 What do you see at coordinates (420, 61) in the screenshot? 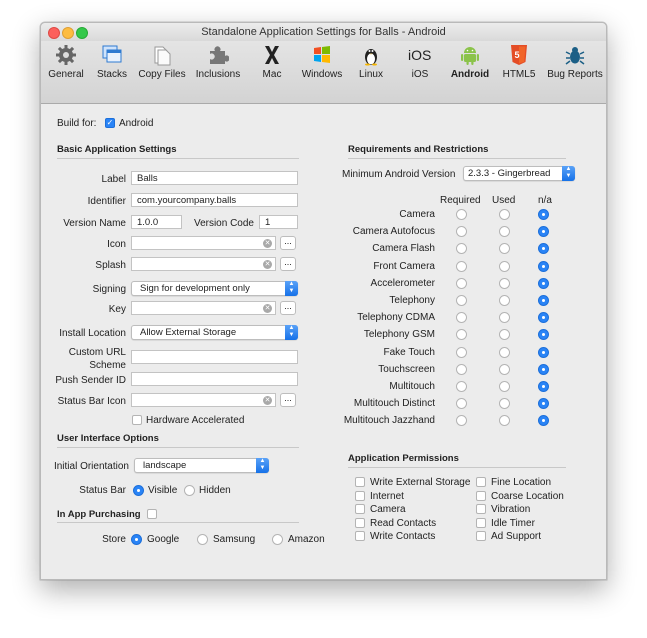
I see `tab-ios: iOS iOS` at bounding box center [420, 61].